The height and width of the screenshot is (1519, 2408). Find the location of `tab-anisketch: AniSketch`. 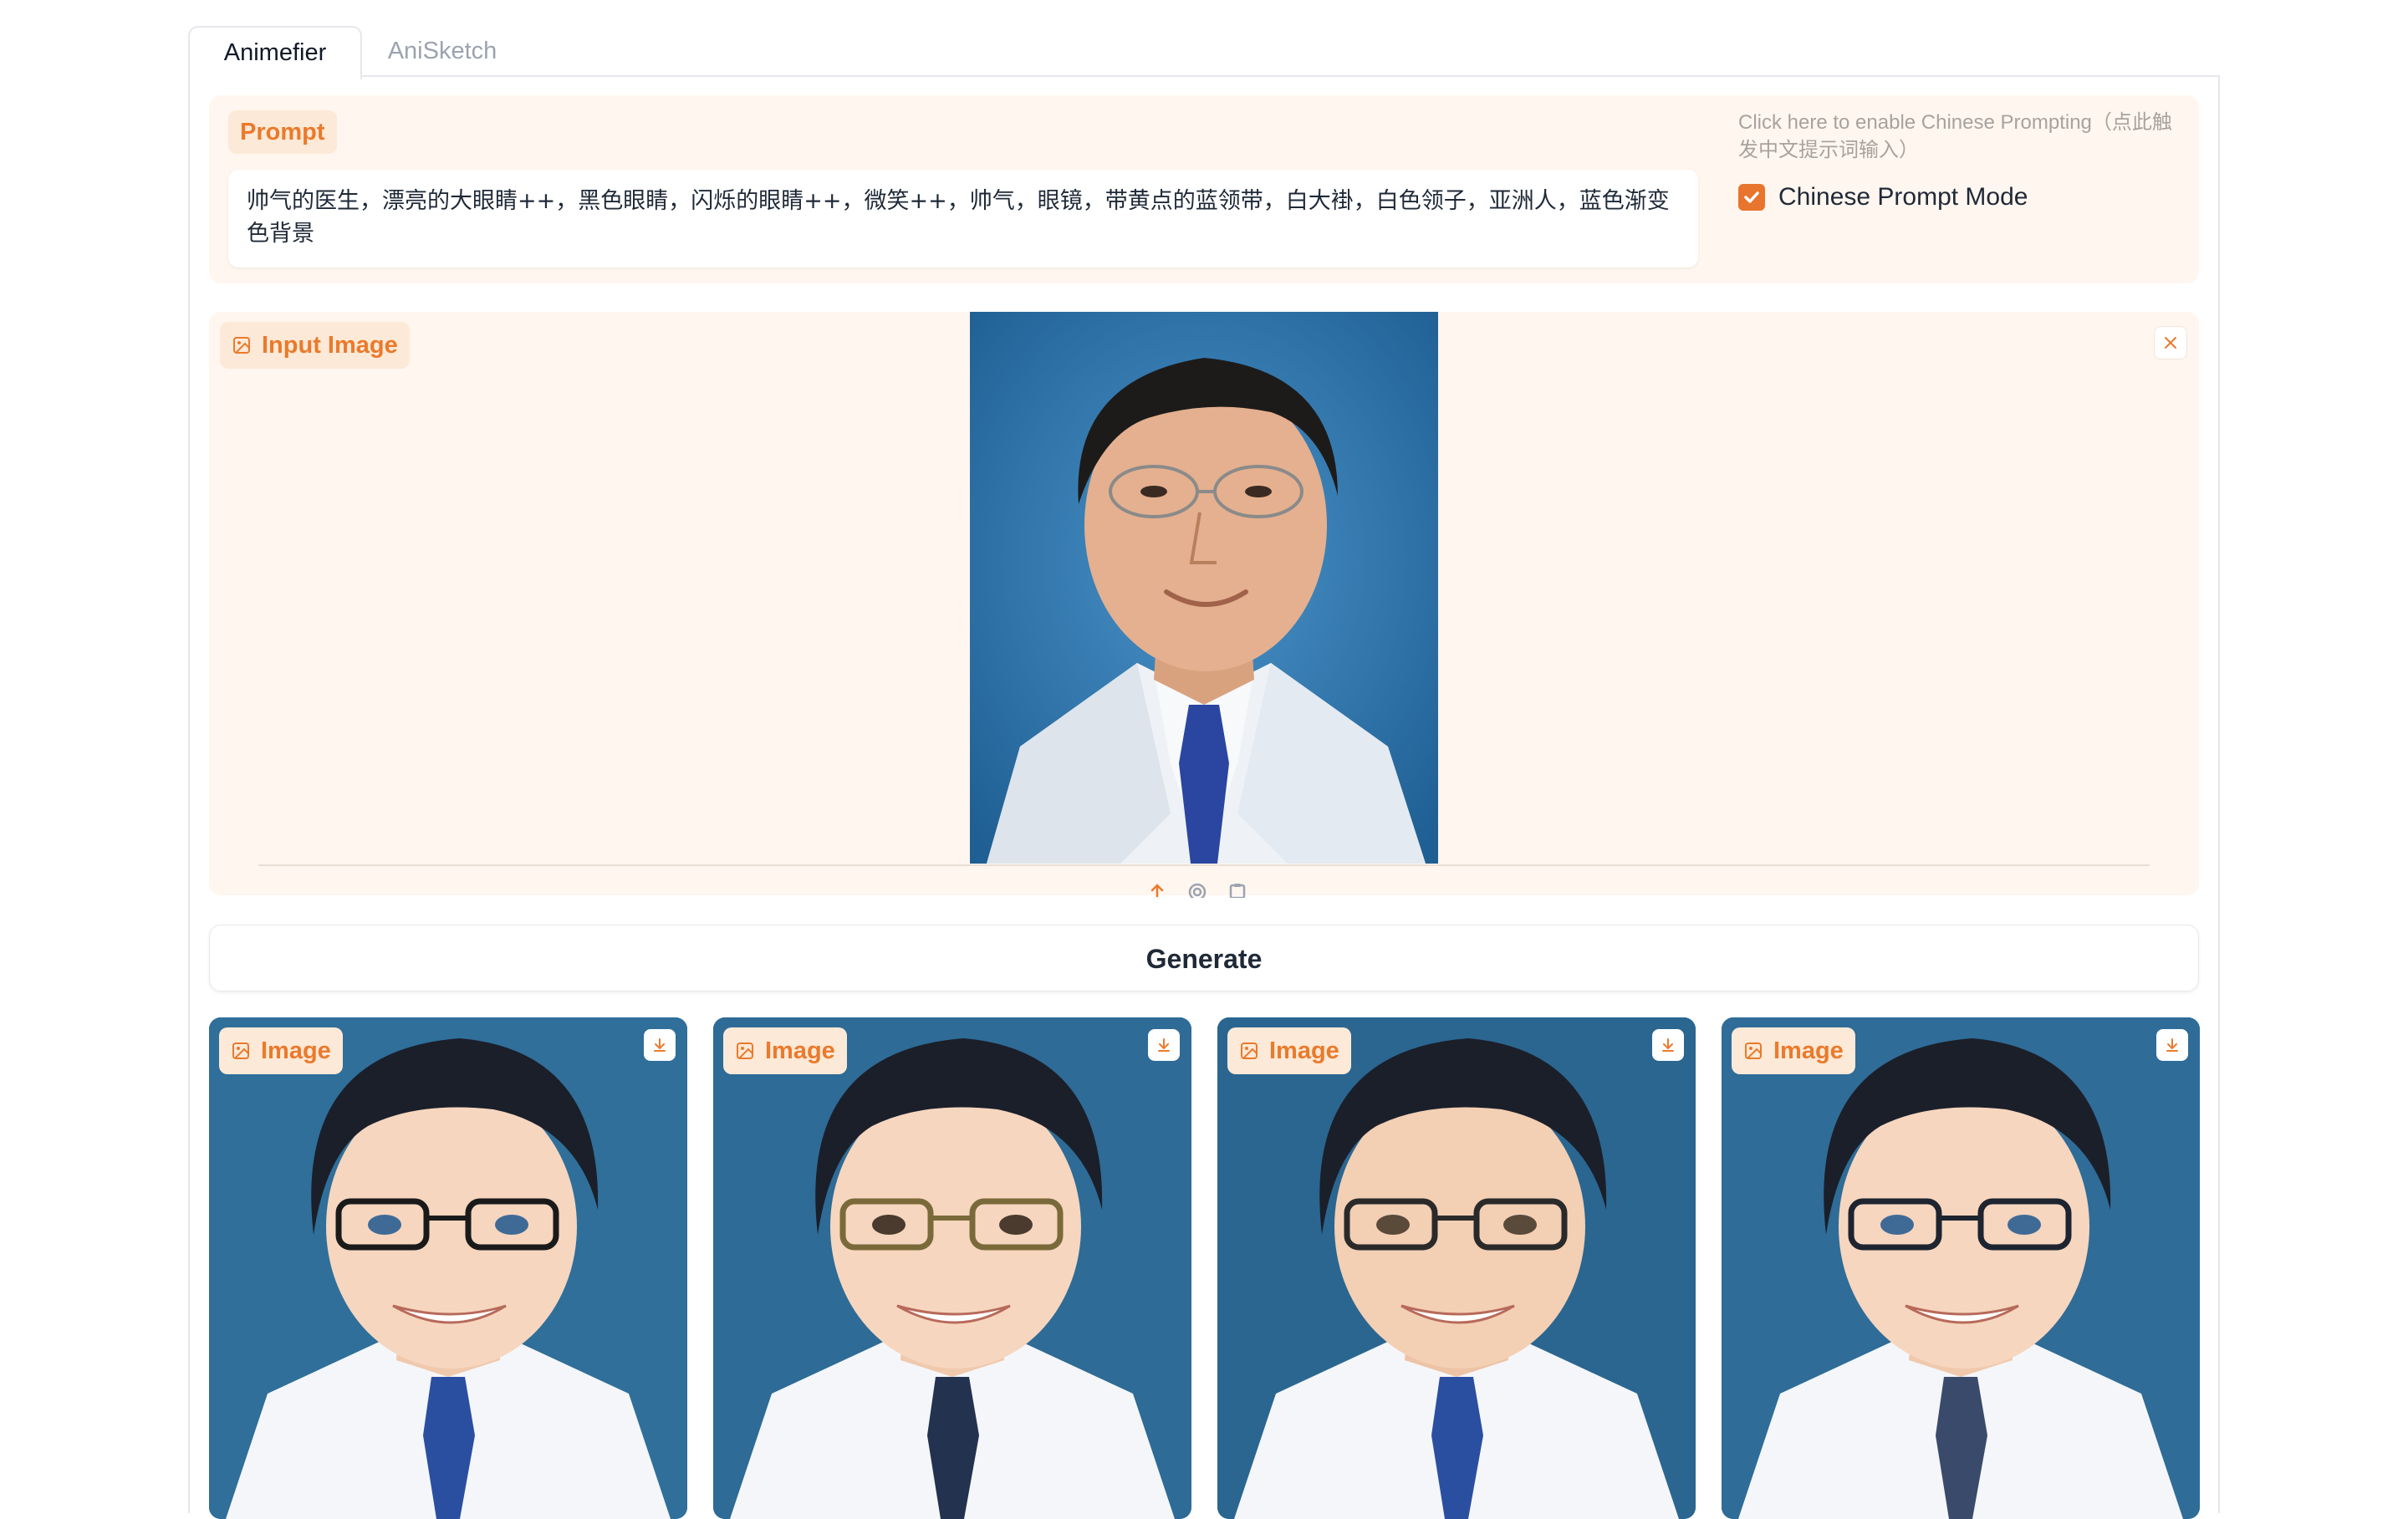

tab-anisketch: AniSketch is located at coordinates (442, 51).